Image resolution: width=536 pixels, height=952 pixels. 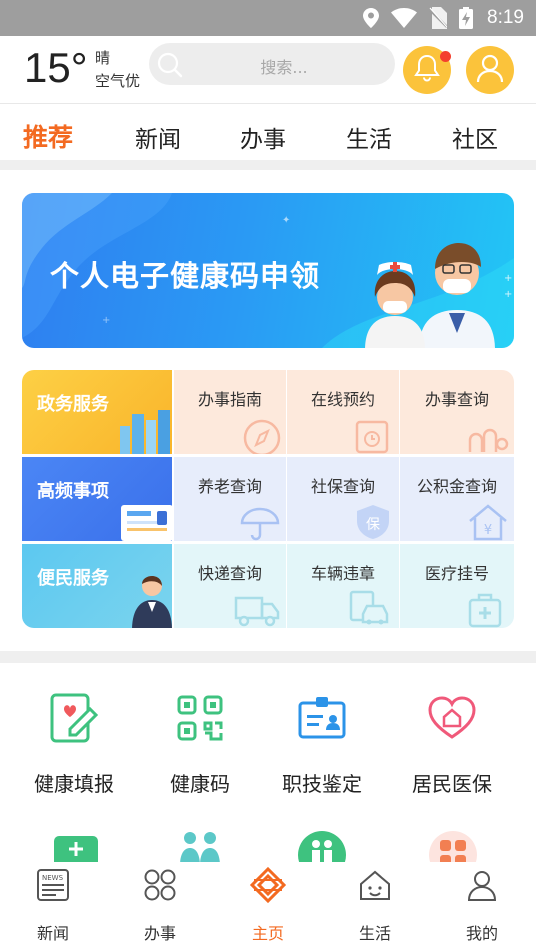 What do you see at coordinates (342, 573) in the screenshot?
I see `service-label: 车辆违章` at bounding box center [342, 573].